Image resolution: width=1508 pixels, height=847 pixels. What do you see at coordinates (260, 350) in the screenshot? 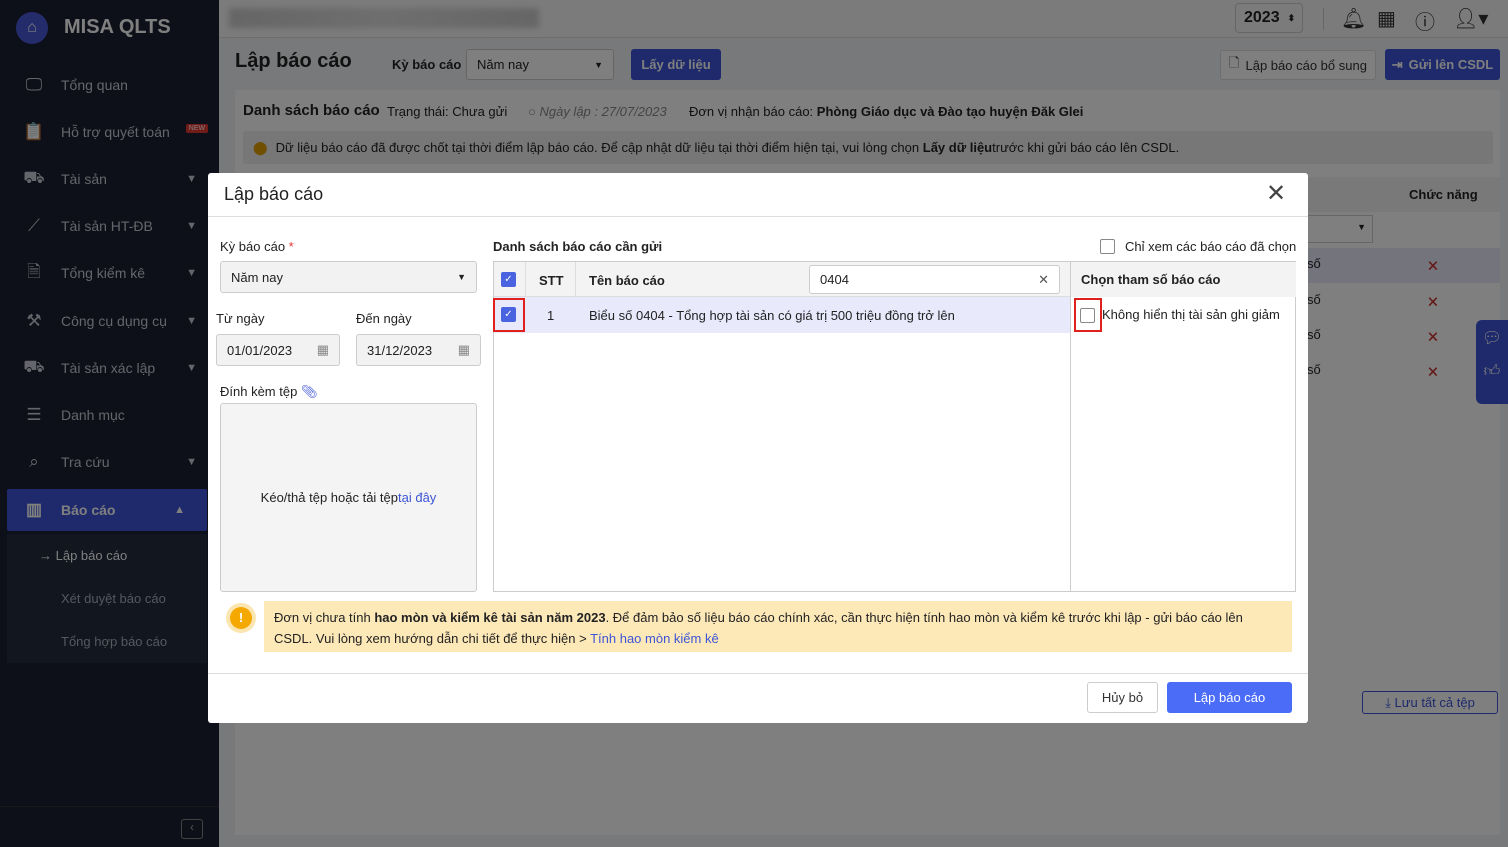
I see `value: 01/01/2023` at bounding box center [260, 350].